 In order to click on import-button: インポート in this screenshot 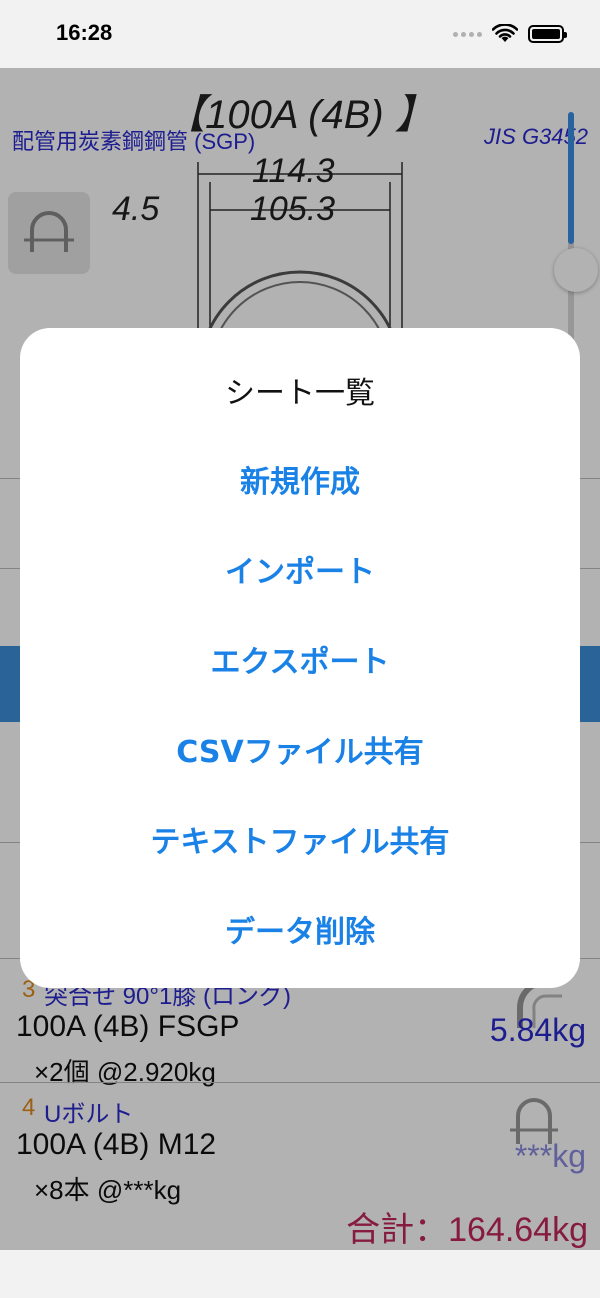, I will do `click(300, 569)`.